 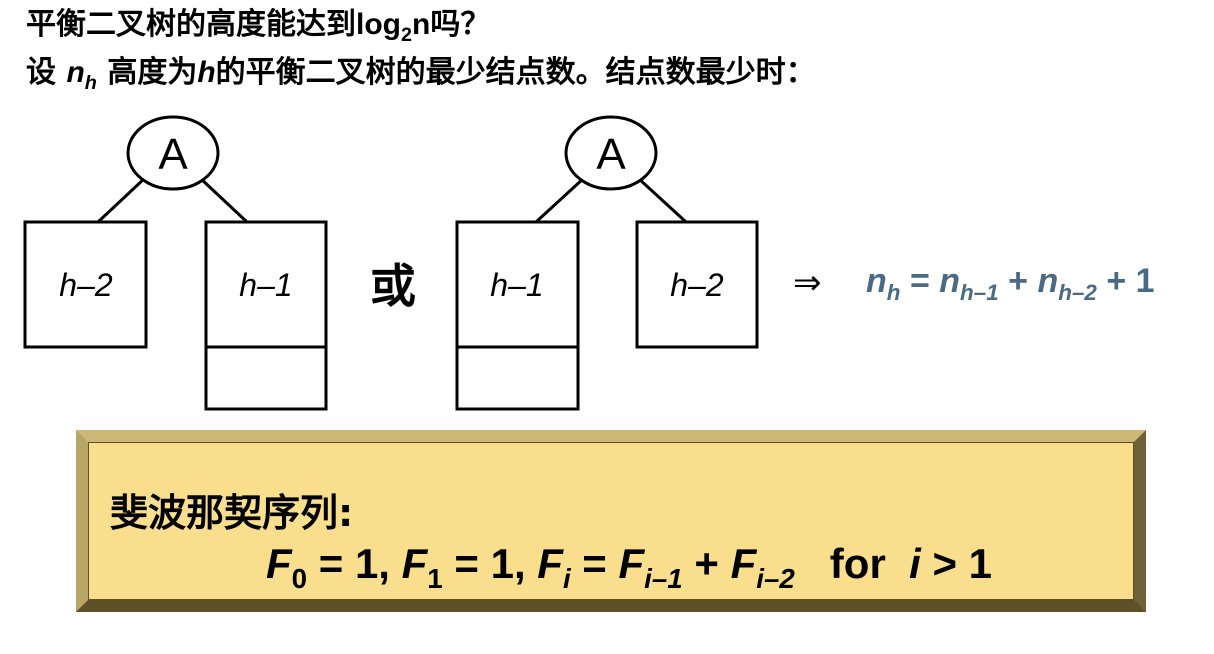 What do you see at coordinates (775, 578) in the screenshot?
I see `fb-subscript: i–2` at bounding box center [775, 578].